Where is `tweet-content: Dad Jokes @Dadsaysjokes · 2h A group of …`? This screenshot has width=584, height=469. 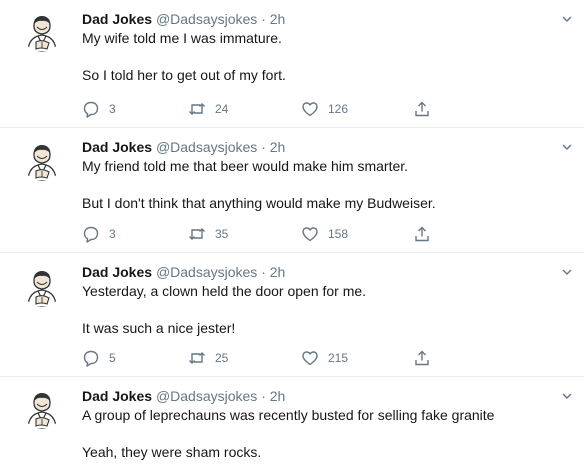 tweet-content: Dad Jokes @Dadsaysjokes · 2h A group of … is located at coordinates (318, 424).